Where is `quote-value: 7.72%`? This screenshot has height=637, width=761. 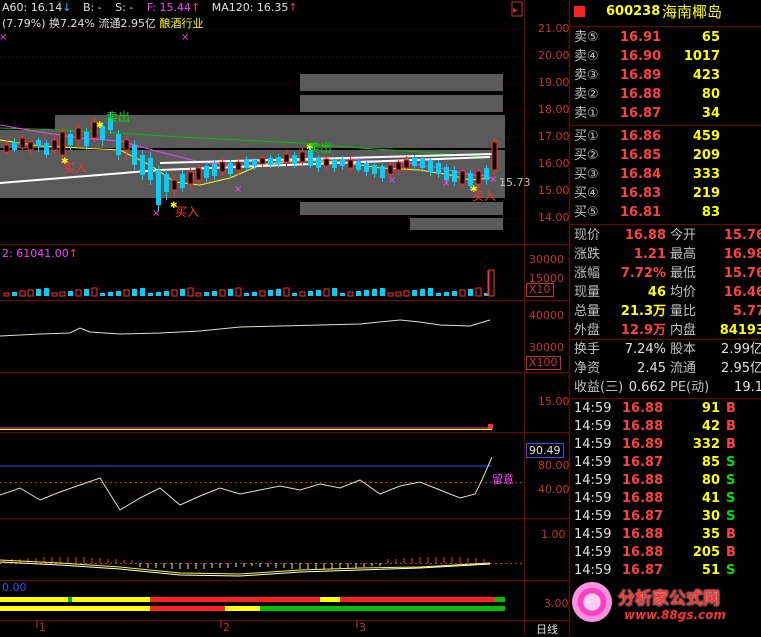
quote-value: 7.72% is located at coordinates (643, 273).